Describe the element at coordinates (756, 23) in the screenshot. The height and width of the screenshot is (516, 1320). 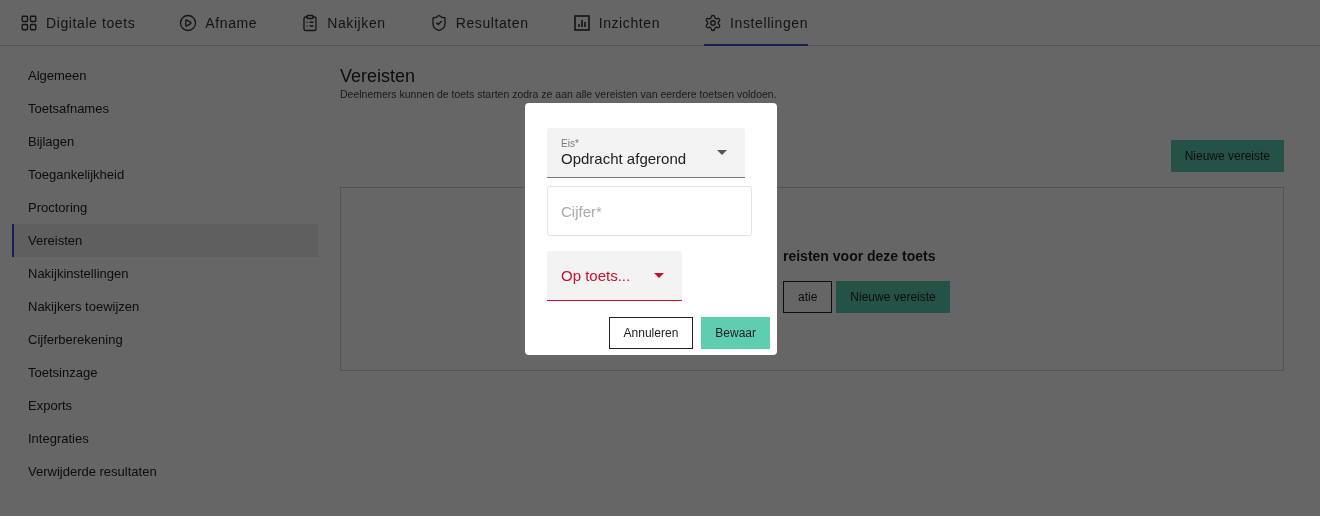
I see `nav-tab: Instellingen` at that location.